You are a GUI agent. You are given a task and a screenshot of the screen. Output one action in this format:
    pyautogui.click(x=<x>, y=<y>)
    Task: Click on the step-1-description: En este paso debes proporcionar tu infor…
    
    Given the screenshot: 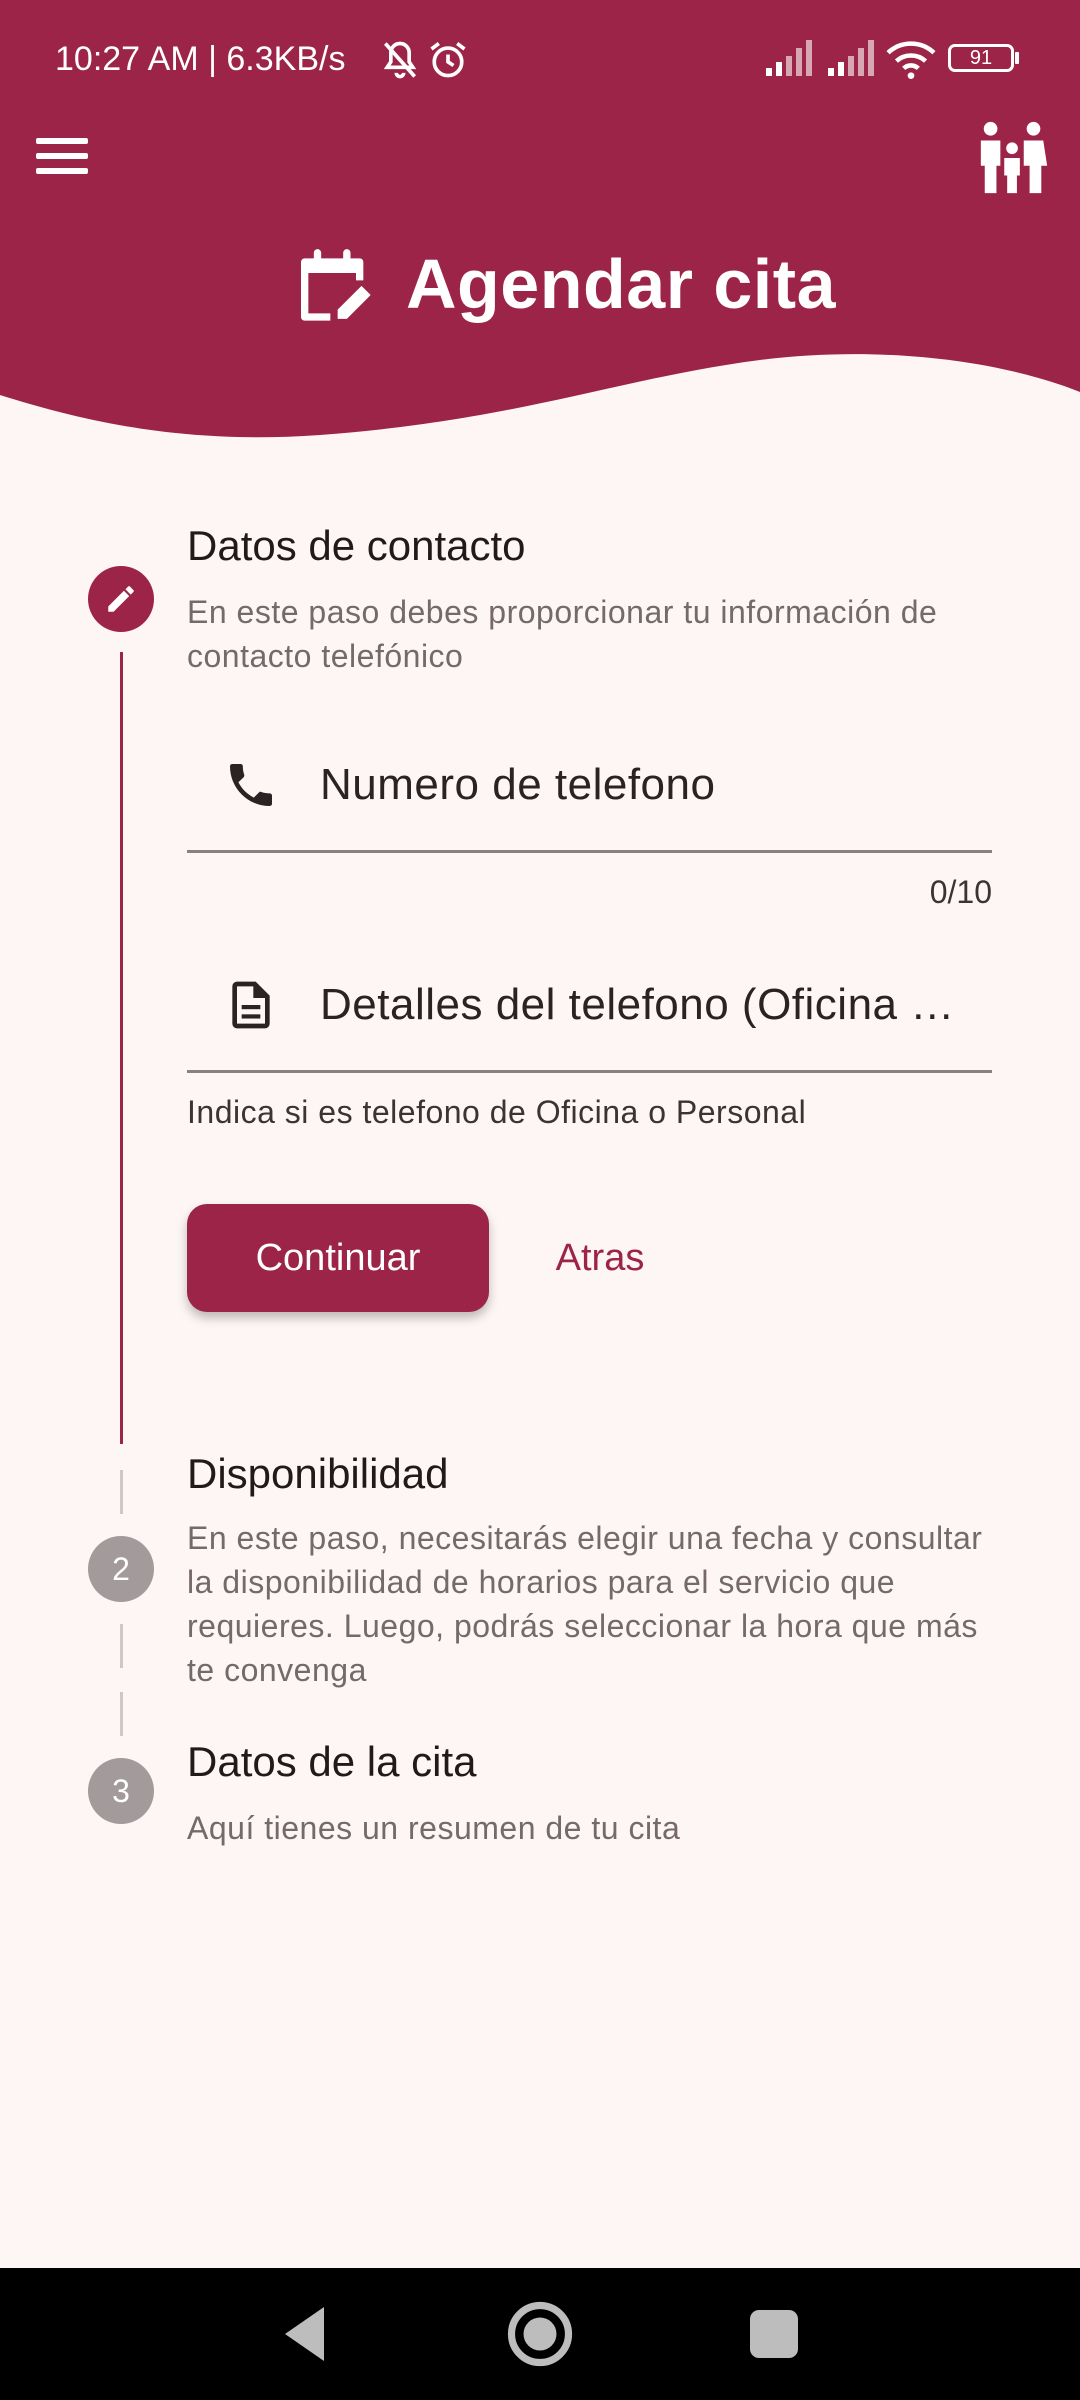 What is the action you would take?
    pyautogui.click(x=562, y=634)
    